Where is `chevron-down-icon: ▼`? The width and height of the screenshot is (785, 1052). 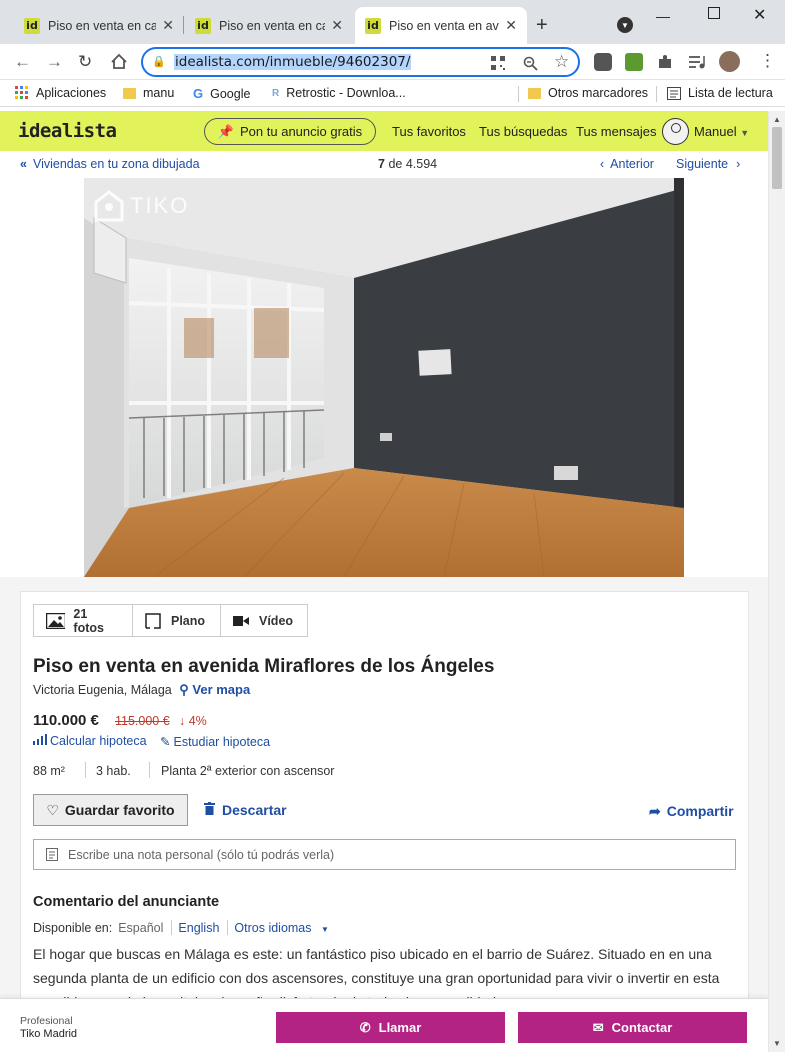 chevron-down-icon: ▼ is located at coordinates (745, 133).